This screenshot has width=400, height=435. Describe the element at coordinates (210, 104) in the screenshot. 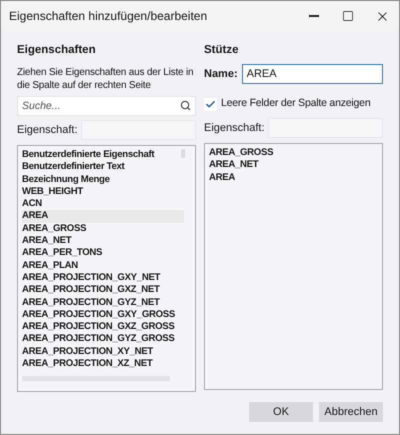

I see `checkbox` at that location.